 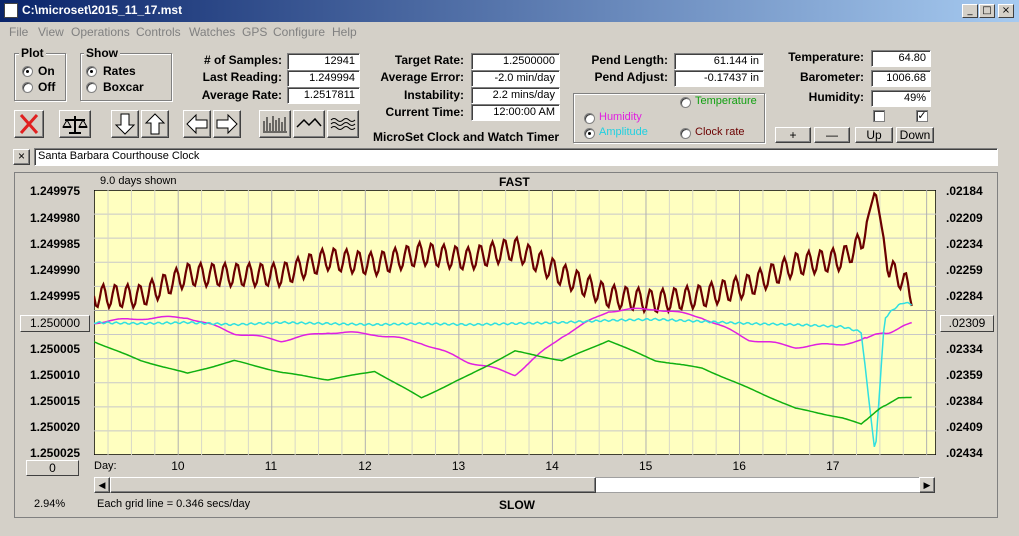 I want to click on day-tick-label: 15, so click(x=645, y=466).